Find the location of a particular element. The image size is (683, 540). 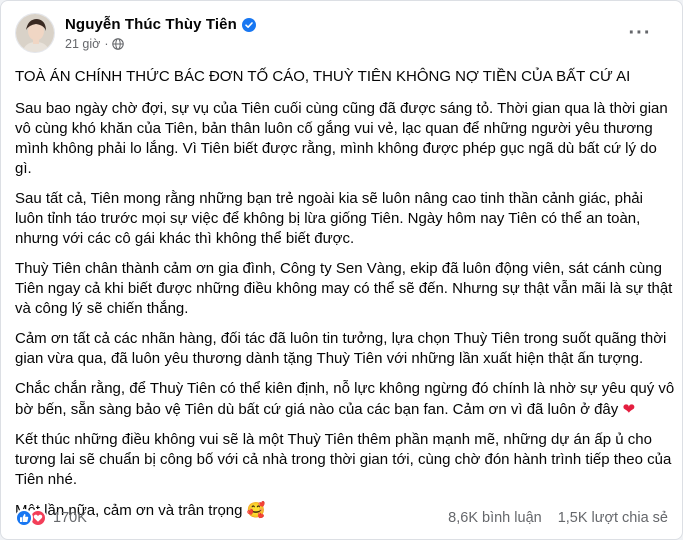

avatar is located at coordinates (35, 33).